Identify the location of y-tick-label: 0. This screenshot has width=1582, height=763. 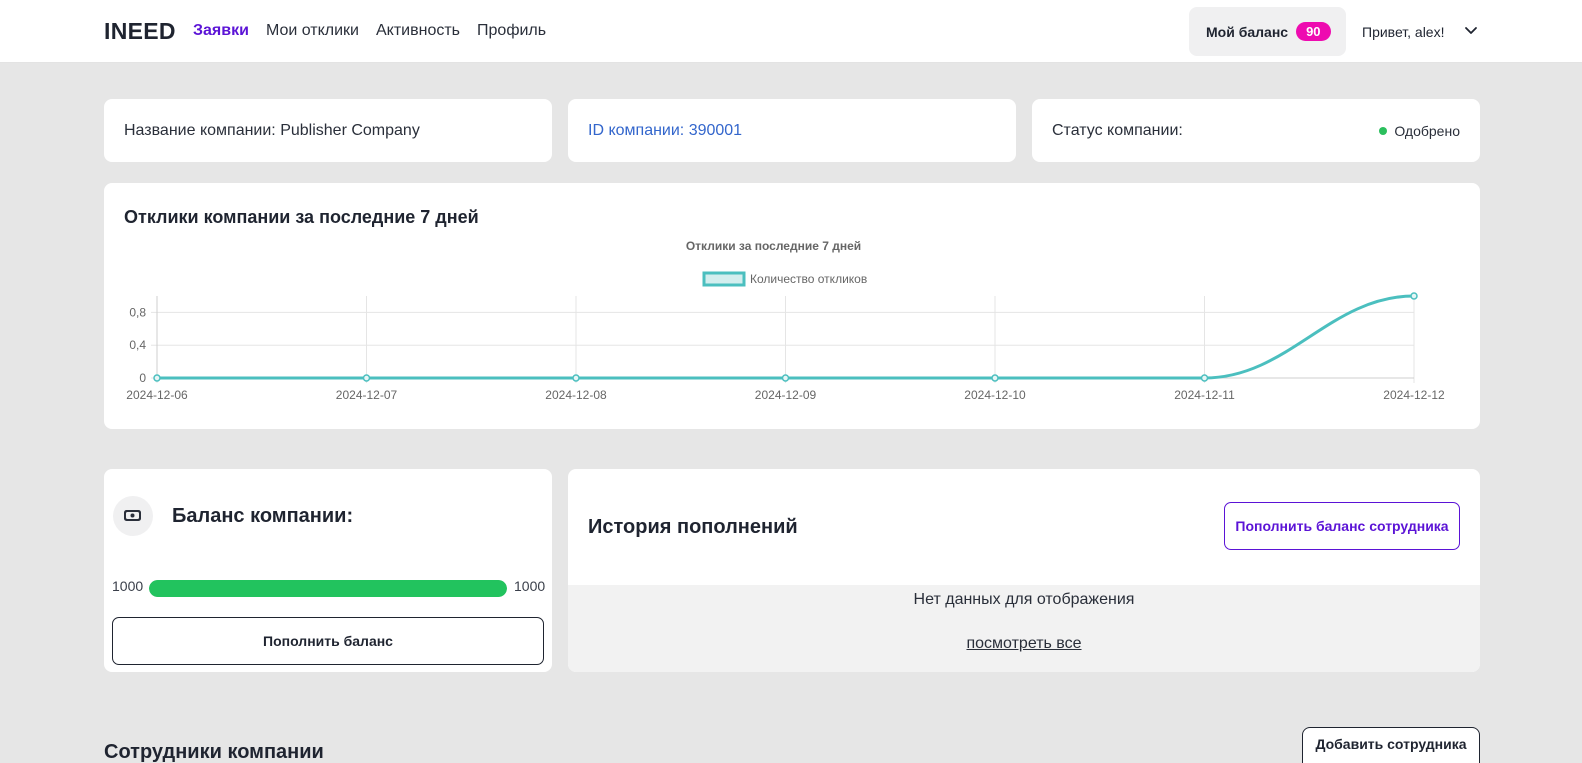
(142, 378).